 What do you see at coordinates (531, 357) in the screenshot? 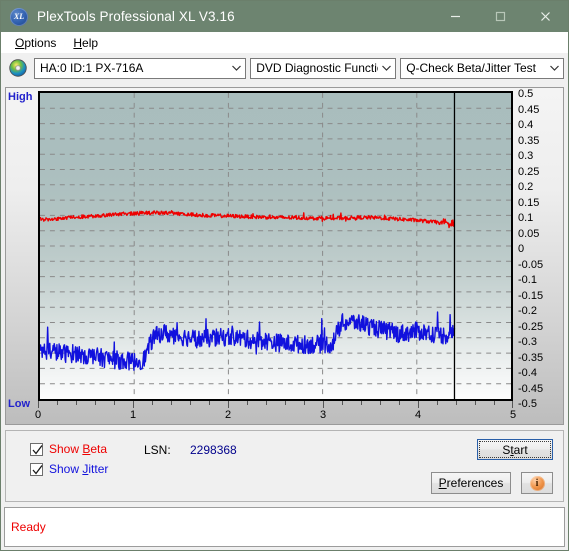
I see `y-axis-tick: -0.35` at bounding box center [531, 357].